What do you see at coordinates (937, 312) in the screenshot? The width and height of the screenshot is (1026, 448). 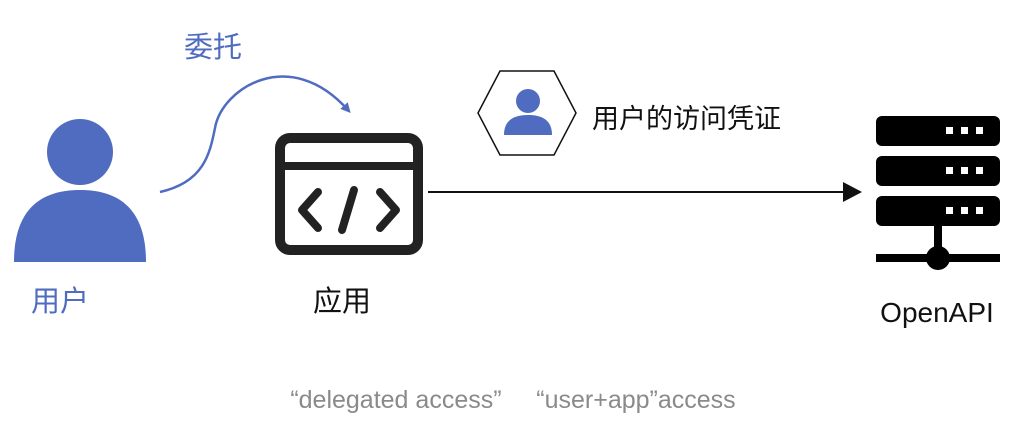 I see `openapi-label: OpenAPI` at bounding box center [937, 312].